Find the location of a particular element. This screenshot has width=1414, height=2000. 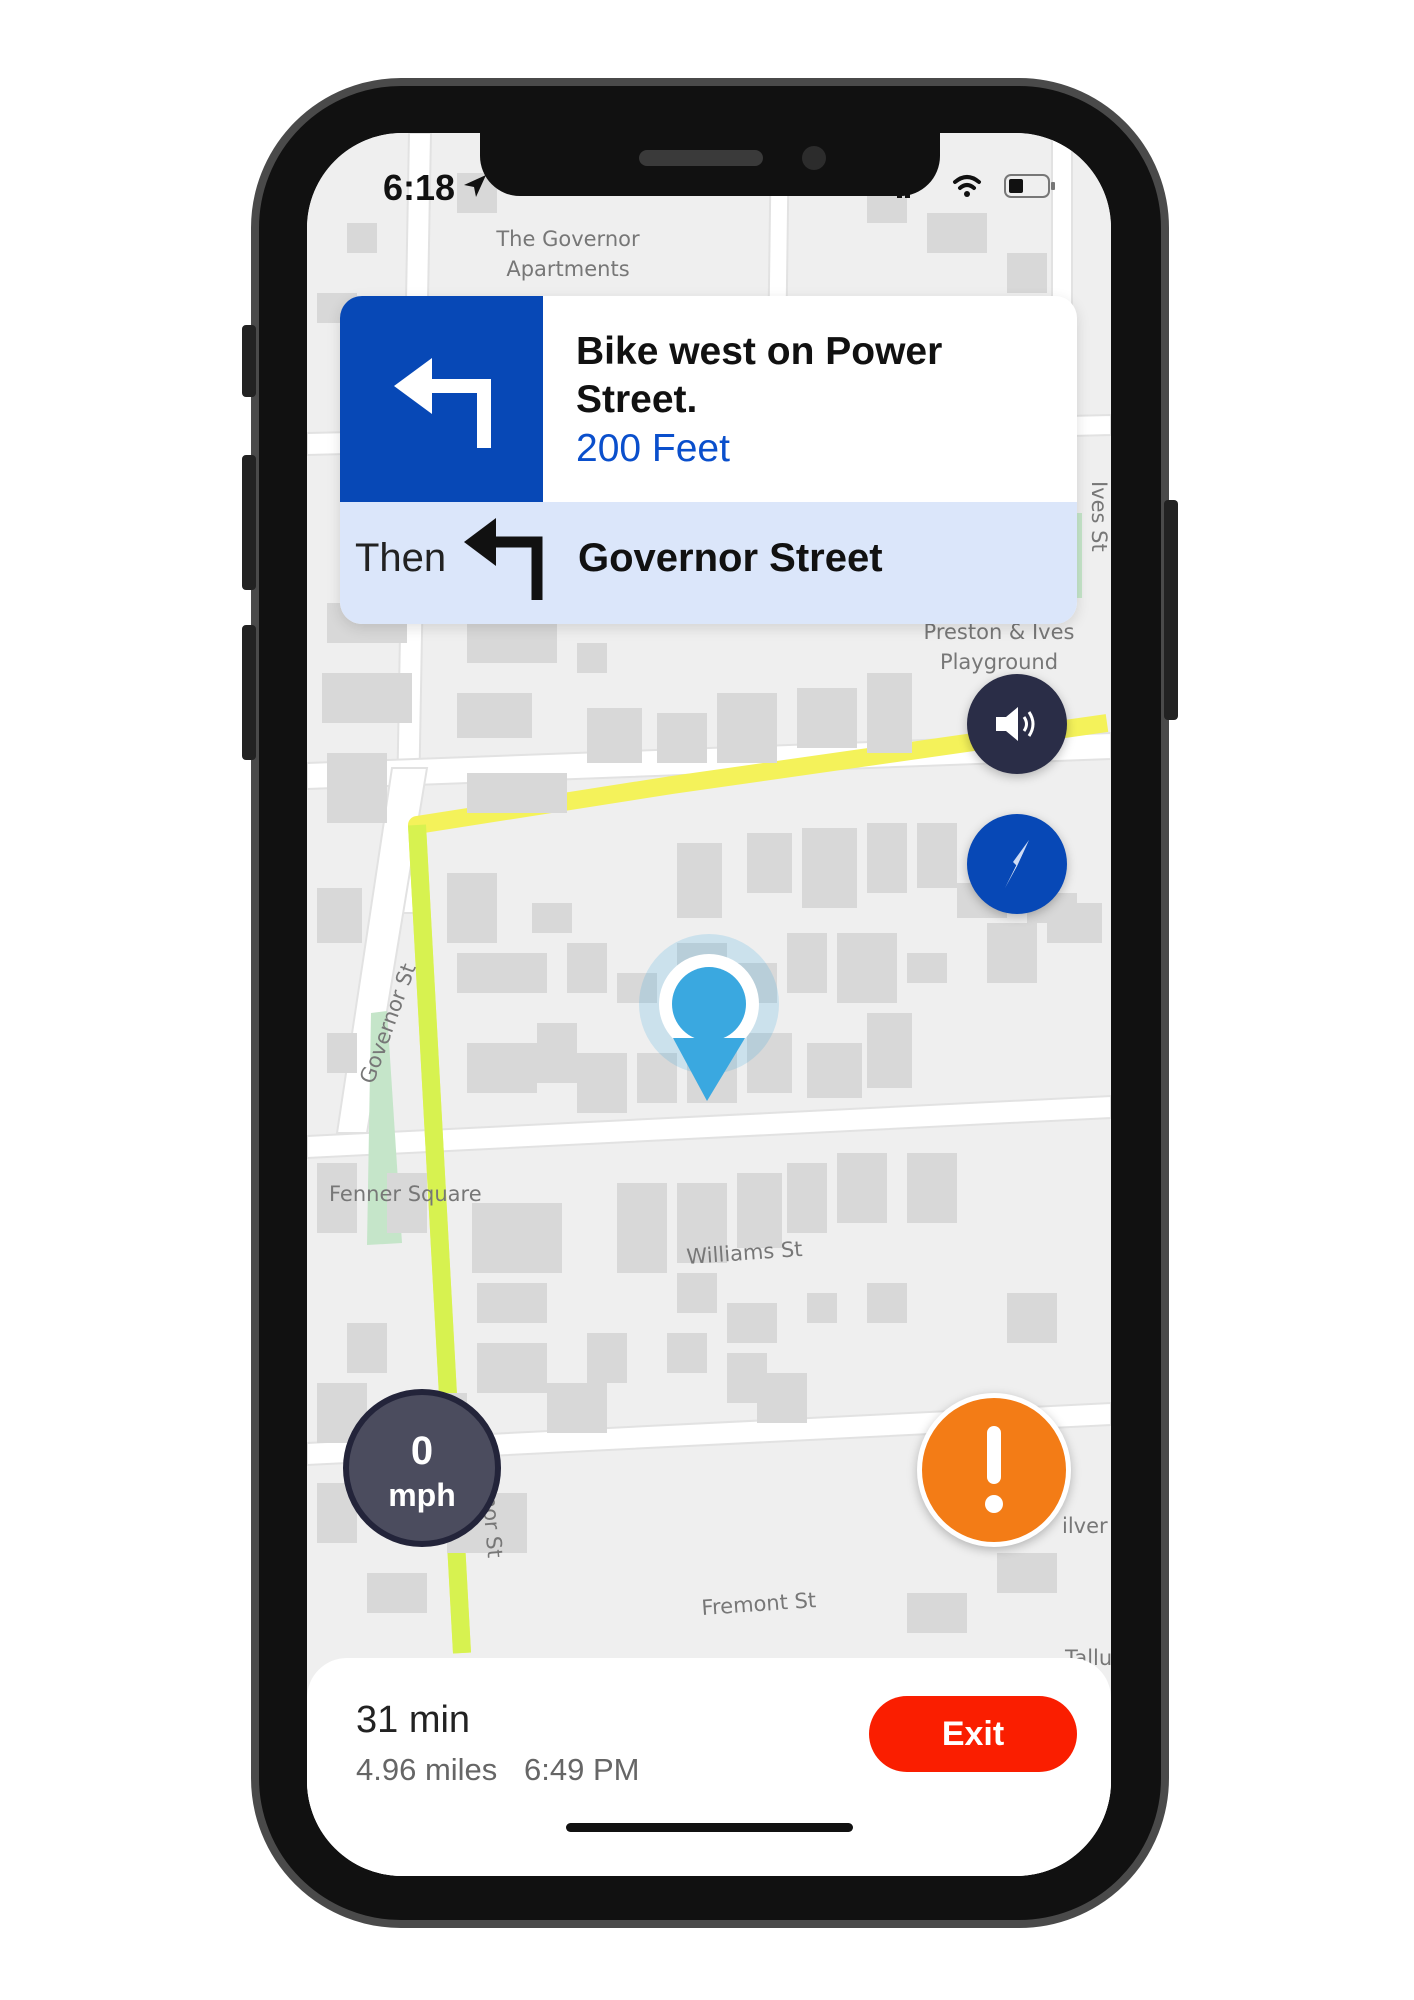

map-label-fenner-square: Fenner Square is located at coordinates (405, 1194).